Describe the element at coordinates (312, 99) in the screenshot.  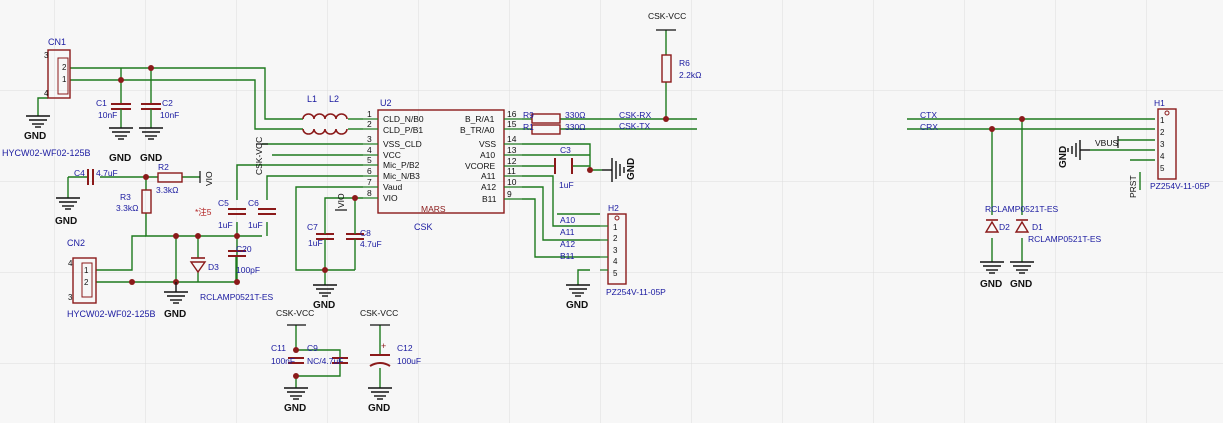
I see `l1-ref: L1` at that location.